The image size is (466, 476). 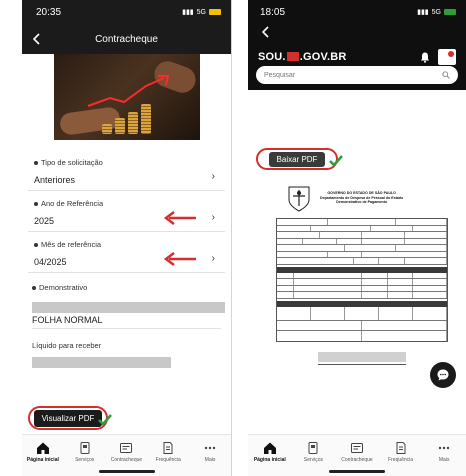 I want to click on page-title: Contracheque, so click(x=126, y=39).